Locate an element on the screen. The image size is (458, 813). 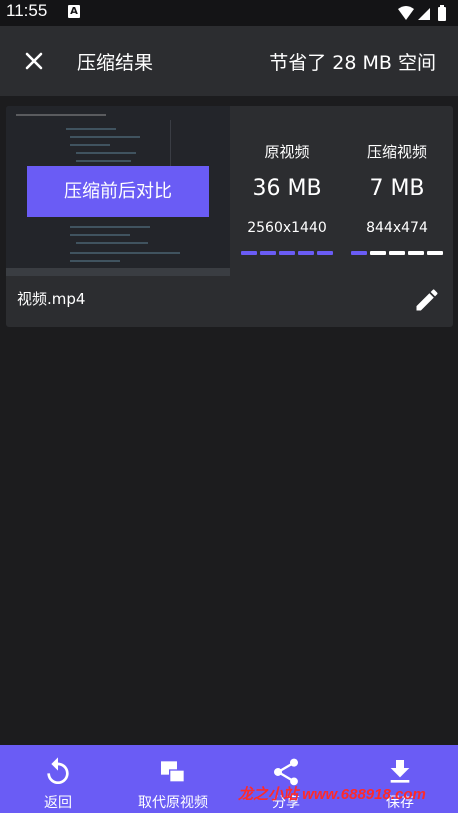
replace-original-button: 取代原视频 is located at coordinates (173, 779).